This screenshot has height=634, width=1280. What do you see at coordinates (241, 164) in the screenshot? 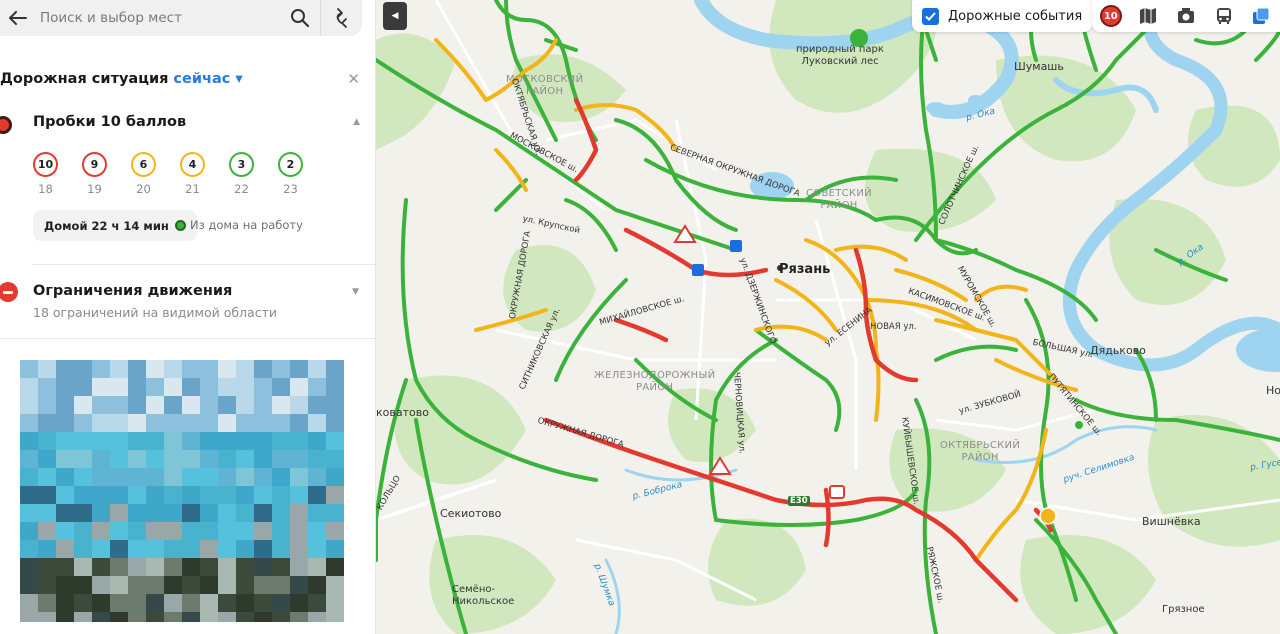
I see `forecast-score: 3` at bounding box center [241, 164].